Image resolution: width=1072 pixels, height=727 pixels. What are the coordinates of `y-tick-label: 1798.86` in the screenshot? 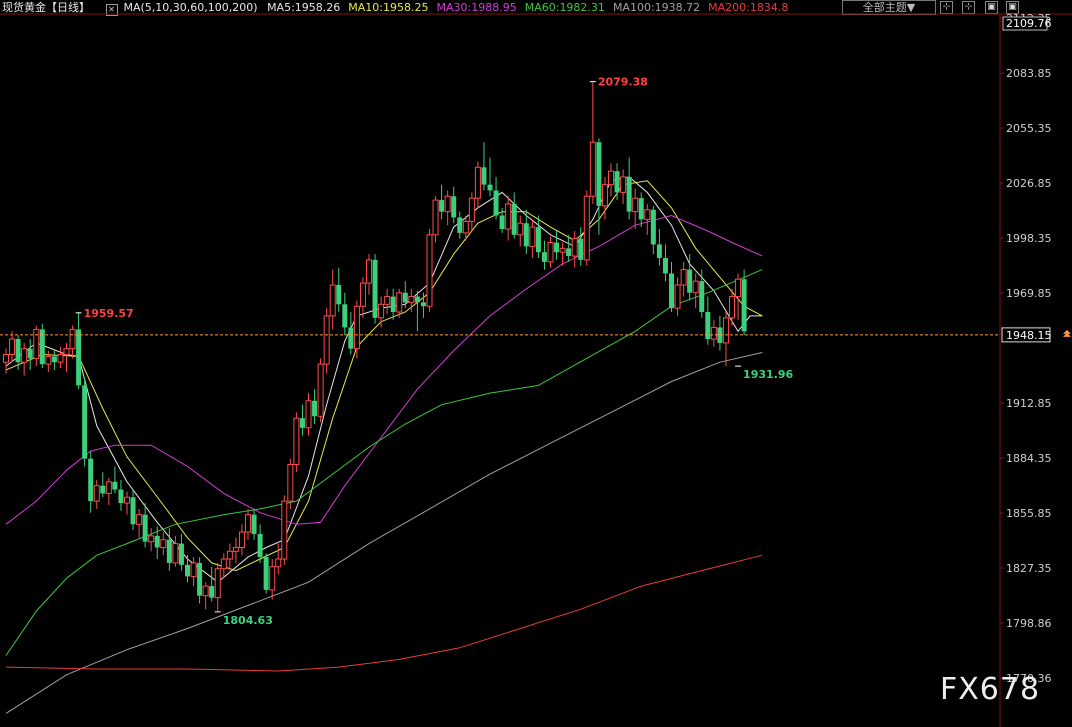 It's located at (1029, 623).